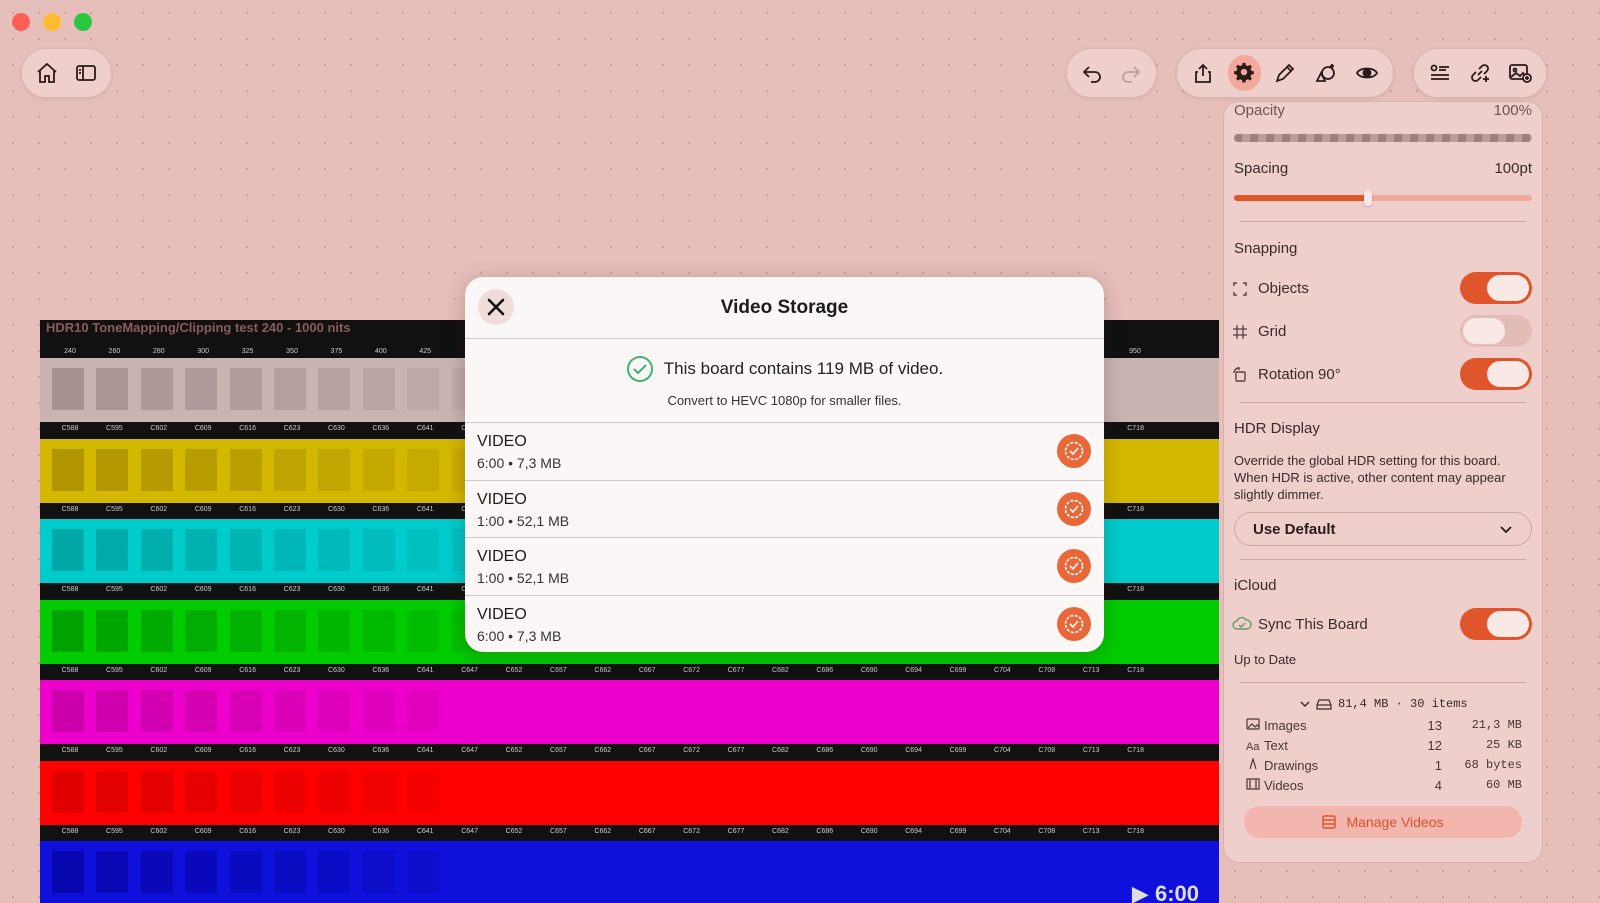  Describe the element at coordinates (1480, 73) in the screenshot. I see `link-button` at that location.